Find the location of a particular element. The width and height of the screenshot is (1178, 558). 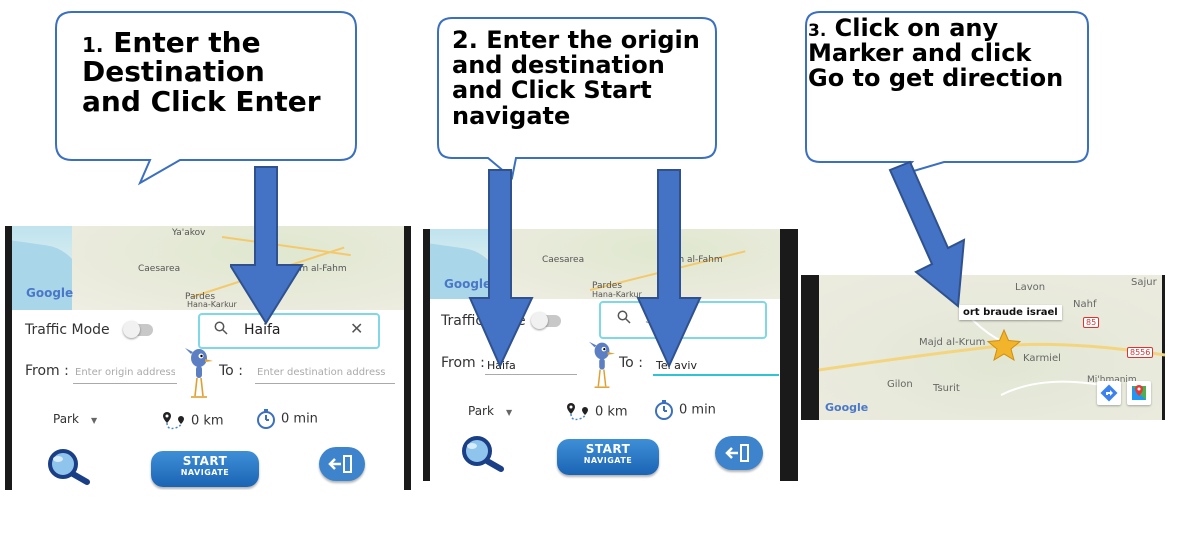

open-google-maps-button is located at coordinates (1139, 393).